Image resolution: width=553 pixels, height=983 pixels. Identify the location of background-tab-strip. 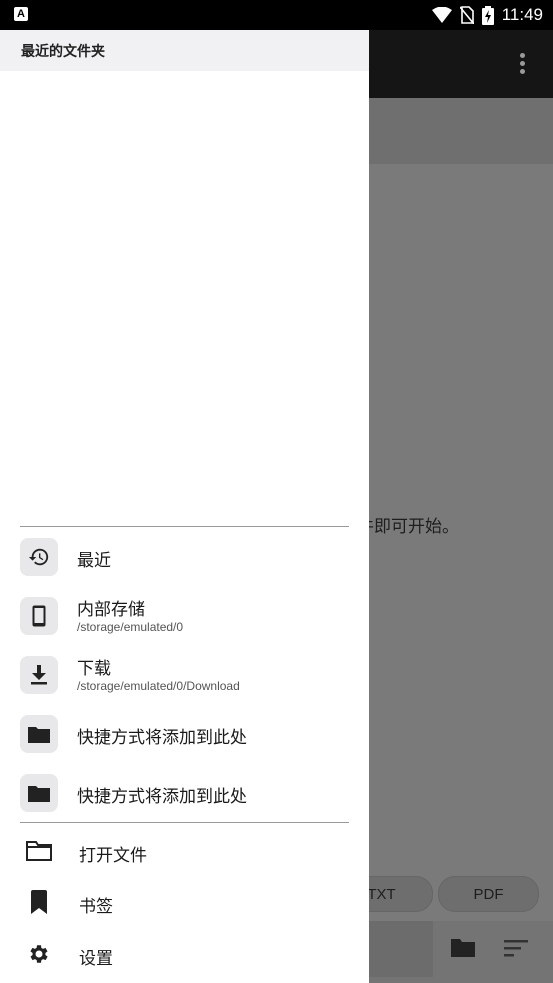
(461, 131).